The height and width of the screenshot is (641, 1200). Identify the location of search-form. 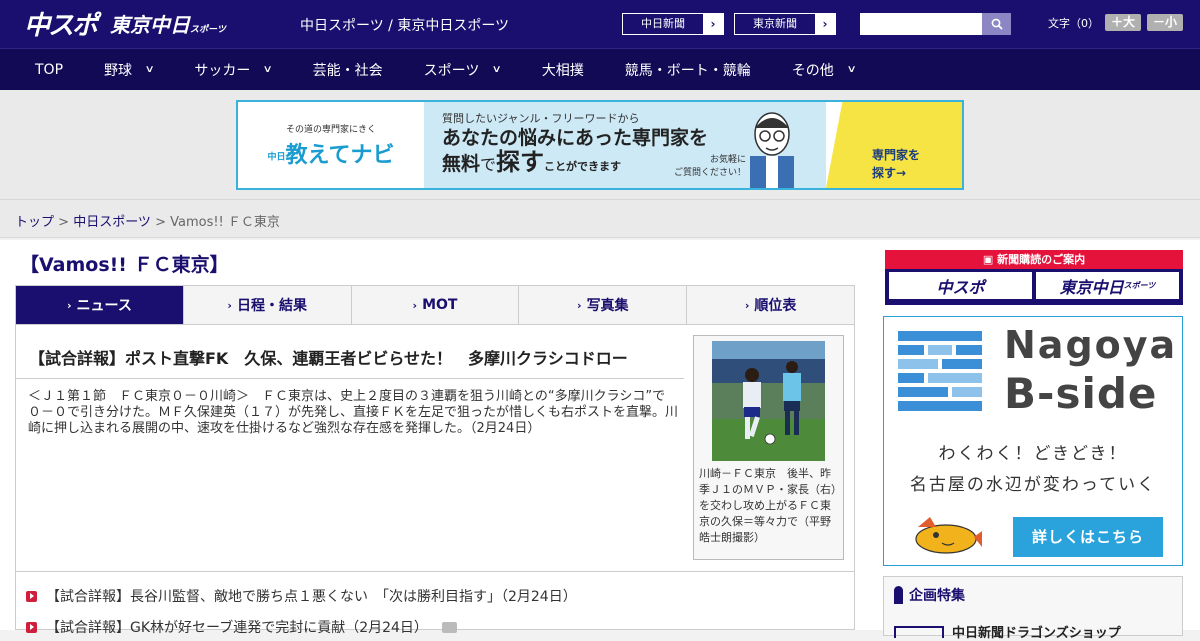
(935, 24).